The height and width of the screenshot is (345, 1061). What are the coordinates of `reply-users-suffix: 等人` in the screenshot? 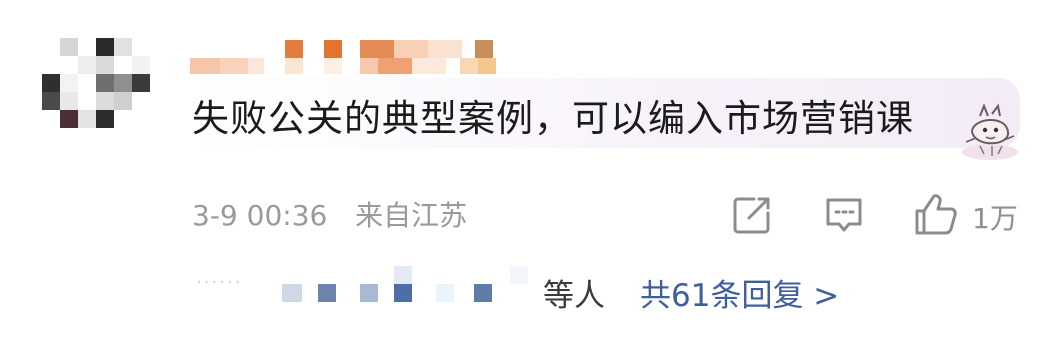 It's located at (574, 296).